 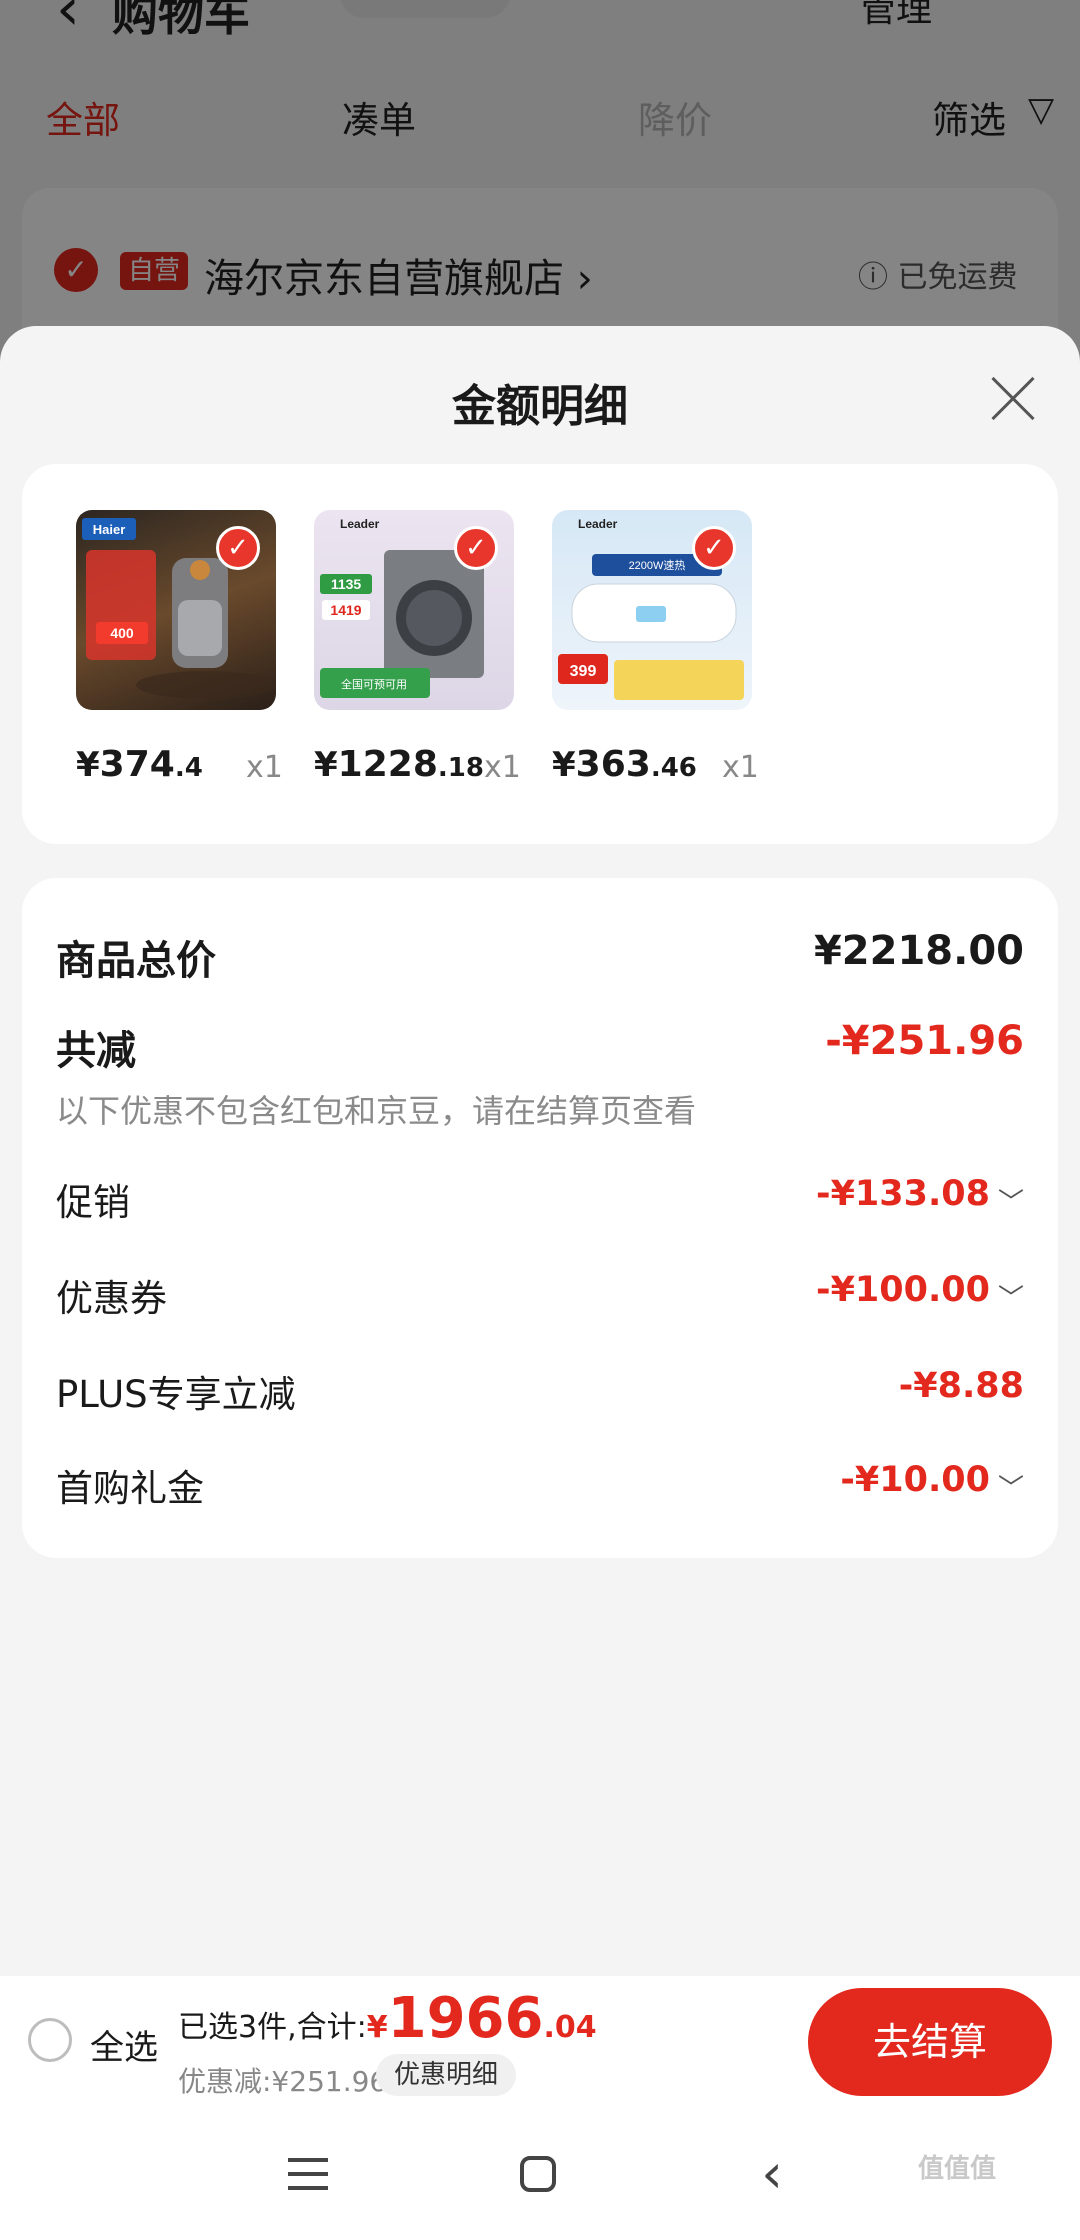 What do you see at coordinates (376, 1111) in the screenshot?
I see `reduction-note: 以下优惠不包含红包和京豆，请在结算页查看` at bounding box center [376, 1111].